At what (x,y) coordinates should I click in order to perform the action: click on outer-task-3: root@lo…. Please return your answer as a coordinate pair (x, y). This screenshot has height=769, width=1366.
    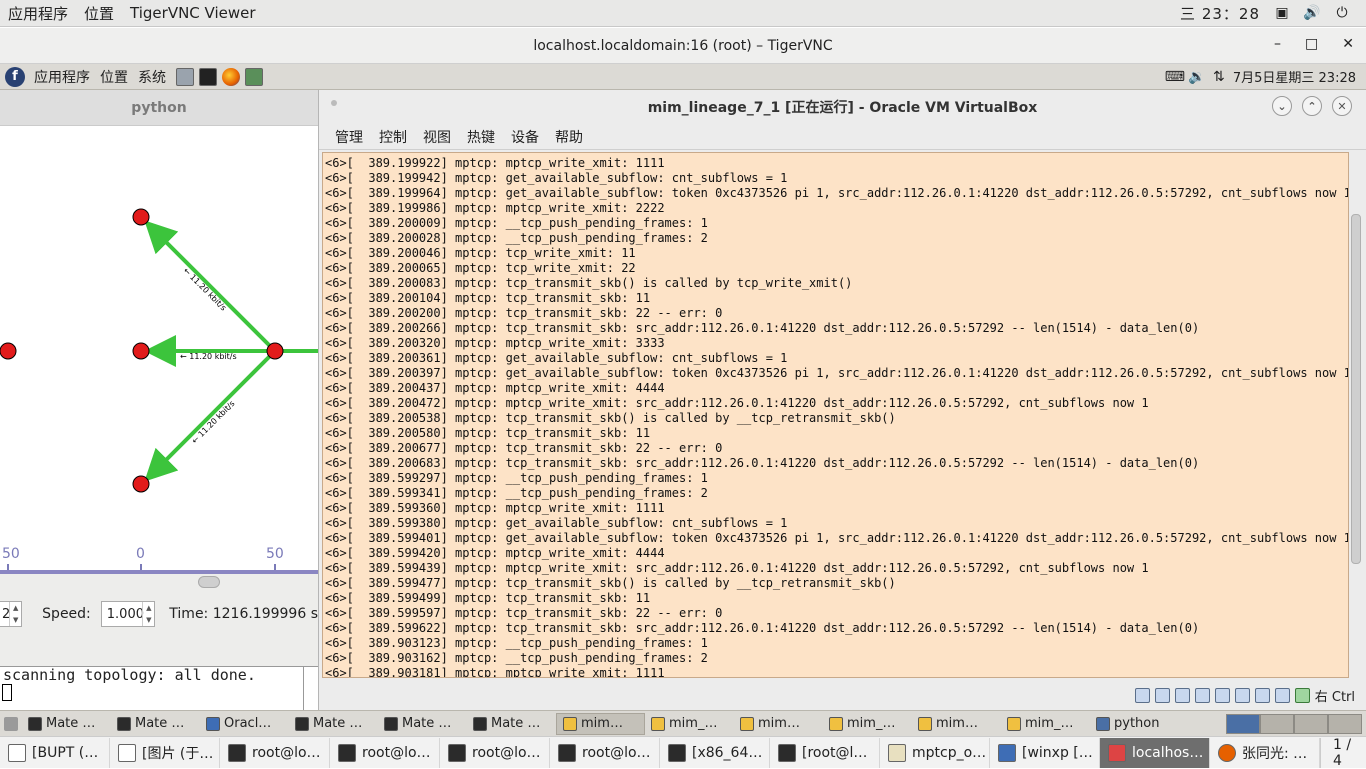
    Looking at the image, I should click on (385, 752).